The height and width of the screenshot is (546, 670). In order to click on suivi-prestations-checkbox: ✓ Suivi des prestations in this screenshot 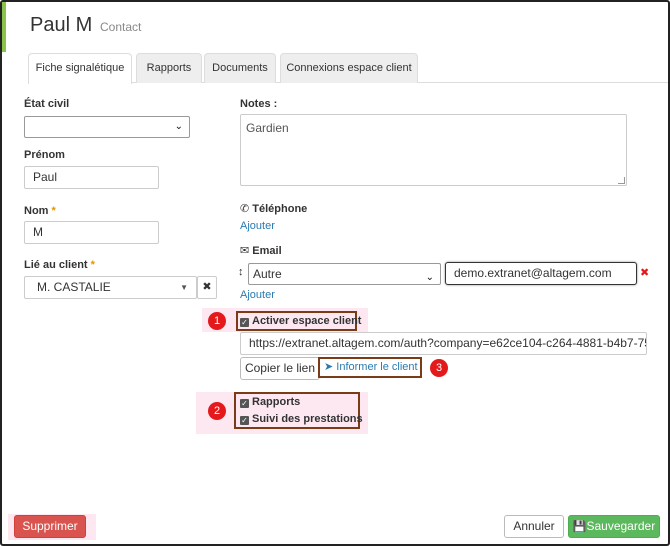, I will do `click(301, 419)`.